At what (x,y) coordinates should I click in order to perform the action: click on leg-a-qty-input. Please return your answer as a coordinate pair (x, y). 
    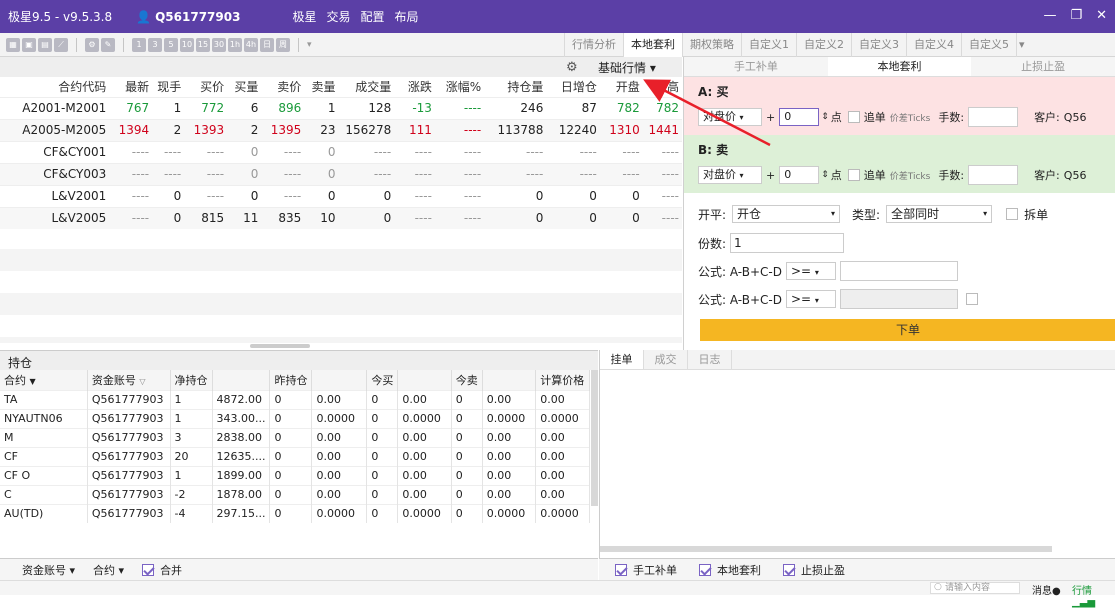
    Looking at the image, I should click on (993, 117).